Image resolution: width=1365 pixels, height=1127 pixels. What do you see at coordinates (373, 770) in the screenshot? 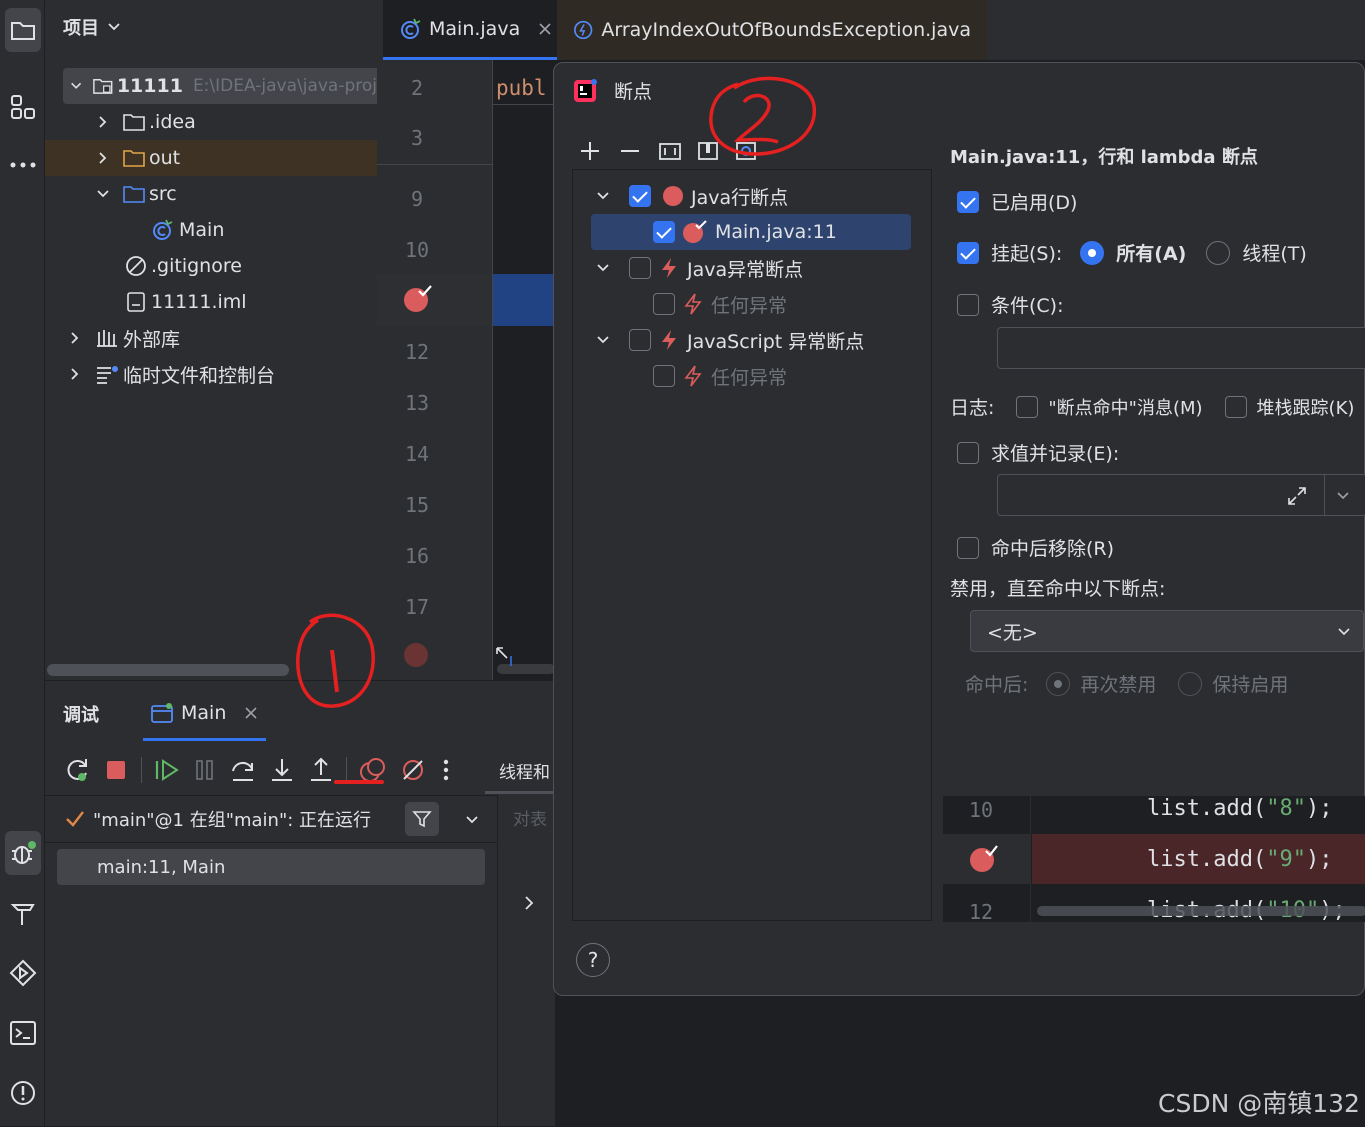
I see `view-breakpoints-icon` at bounding box center [373, 770].